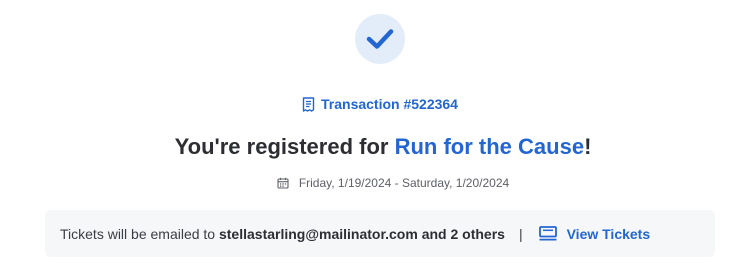 The image size is (756, 278). I want to click on event-dates: Friday, 1/19/2024 - Saturday, 1/20/2024, so click(378, 183).